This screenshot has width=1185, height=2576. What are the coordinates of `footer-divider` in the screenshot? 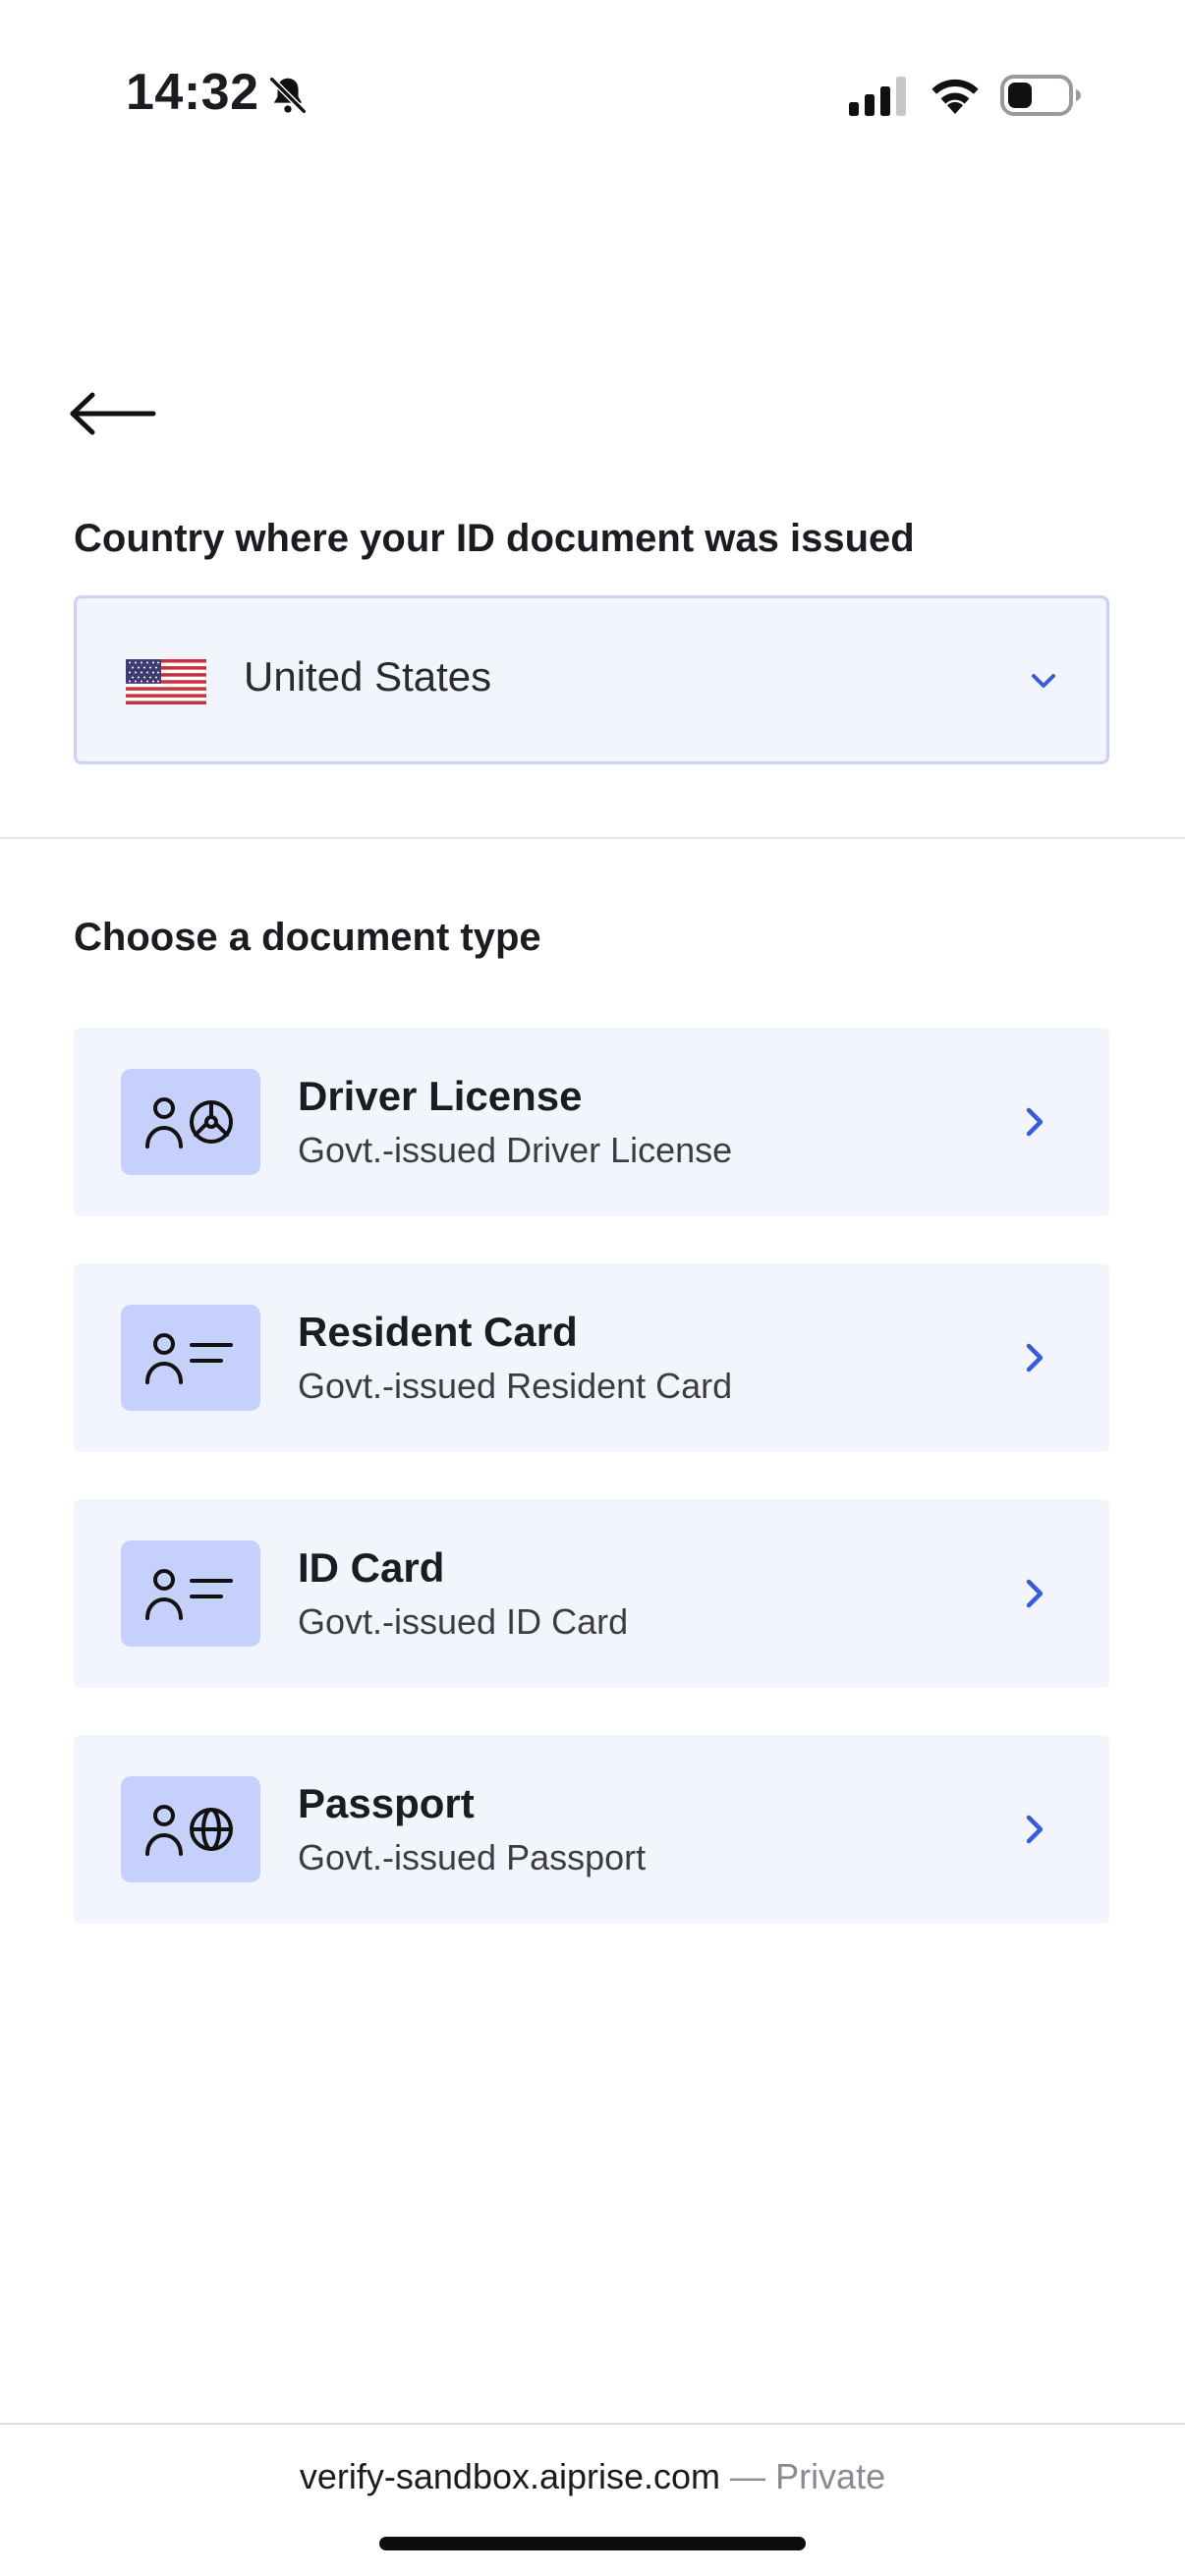 It's located at (592, 2424).